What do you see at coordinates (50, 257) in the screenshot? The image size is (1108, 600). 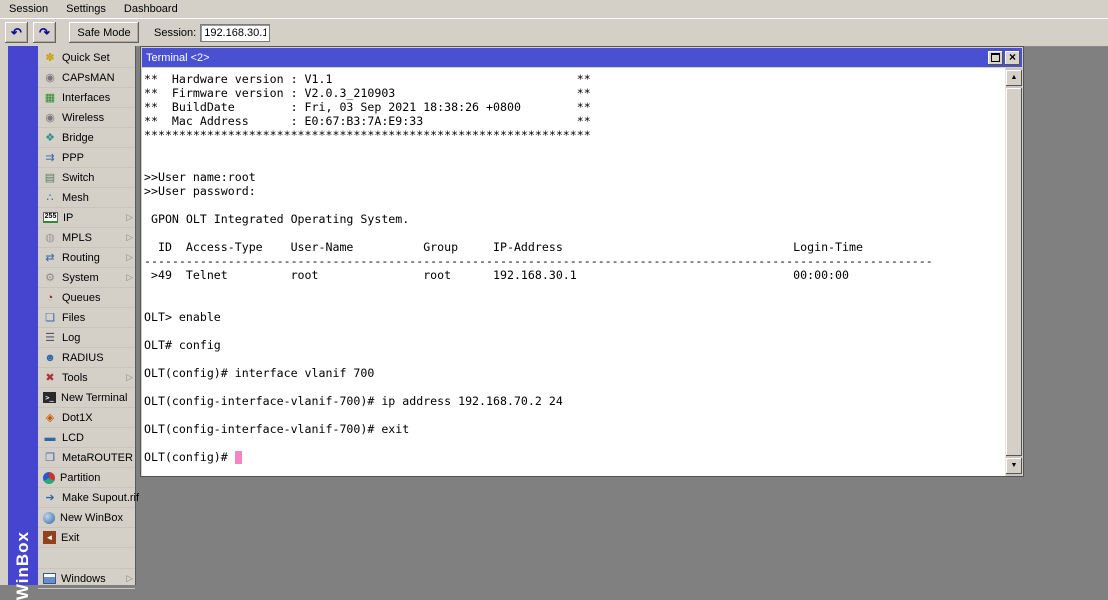 I see `routing-icon: ⇄` at bounding box center [50, 257].